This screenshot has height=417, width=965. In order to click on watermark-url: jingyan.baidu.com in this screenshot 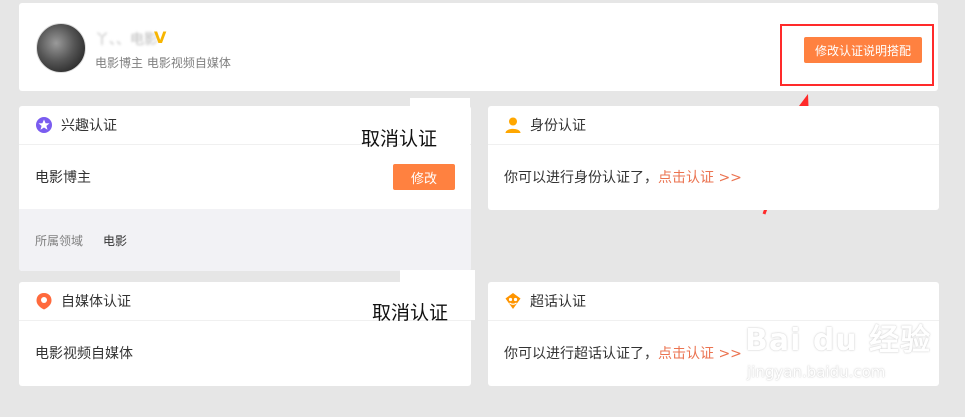, I will do `click(816, 372)`.